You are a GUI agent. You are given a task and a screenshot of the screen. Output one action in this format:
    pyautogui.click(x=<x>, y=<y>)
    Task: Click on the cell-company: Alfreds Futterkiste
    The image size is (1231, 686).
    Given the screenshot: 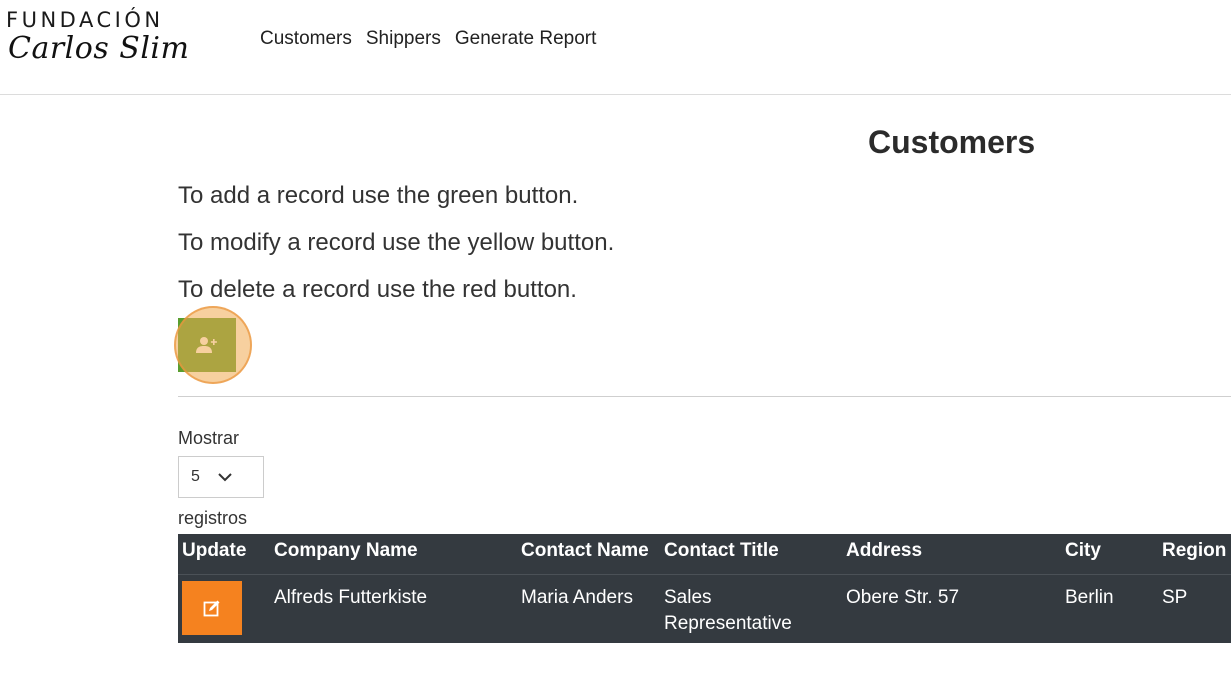 What is the action you would take?
    pyautogui.click(x=393, y=608)
    